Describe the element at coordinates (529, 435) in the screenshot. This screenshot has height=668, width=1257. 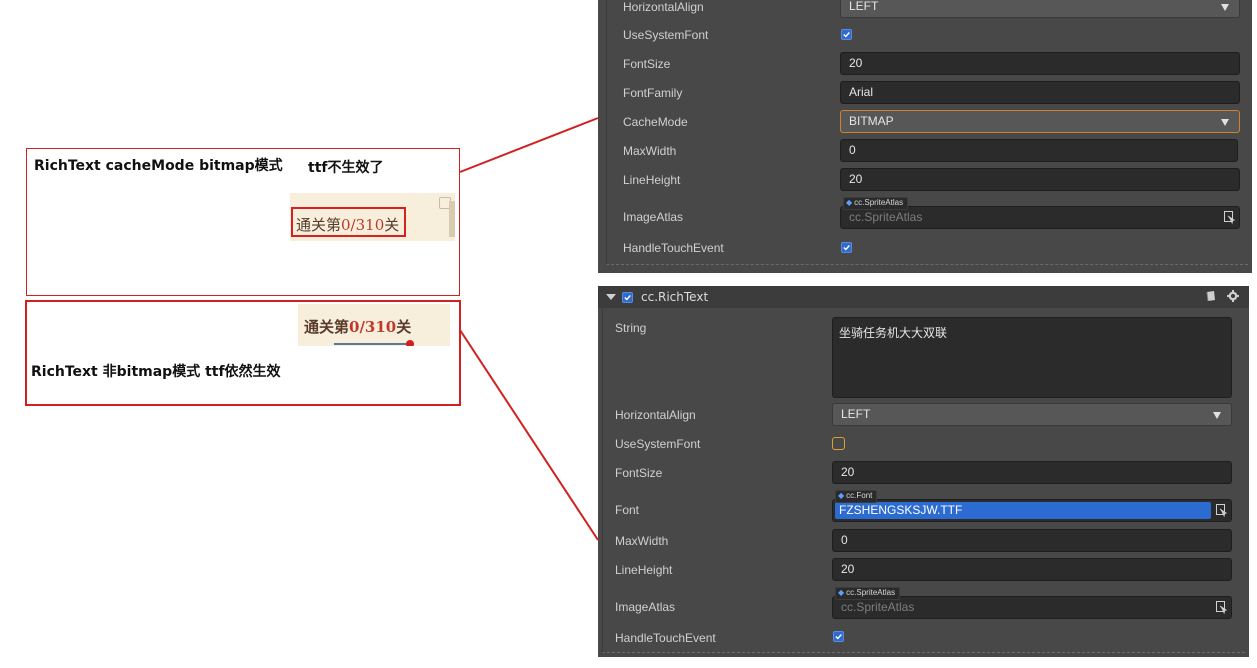
I see `connector-line-bottom` at that location.